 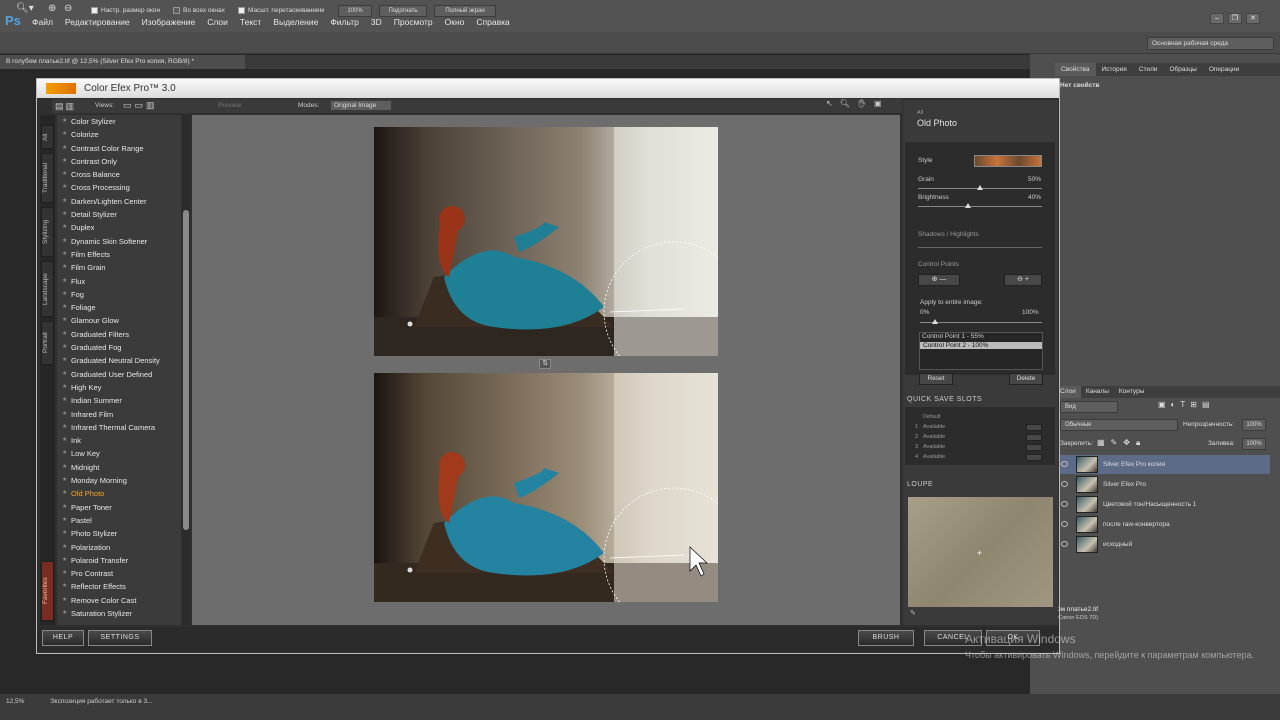 I want to click on control-point-item-selected: Control Point 2 - 100%, so click(x=981, y=345).